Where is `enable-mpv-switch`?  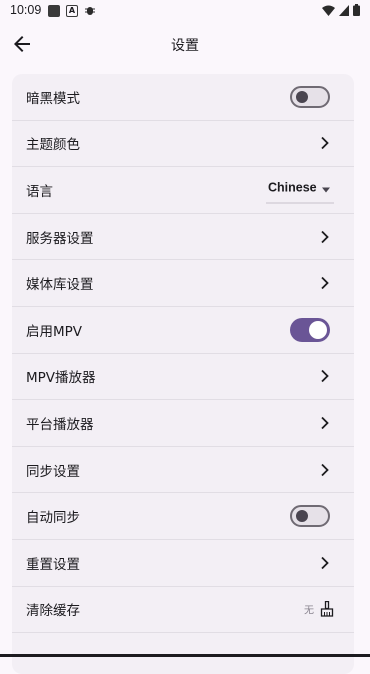 enable-mpv-switch is located at coordinates (310, 329).